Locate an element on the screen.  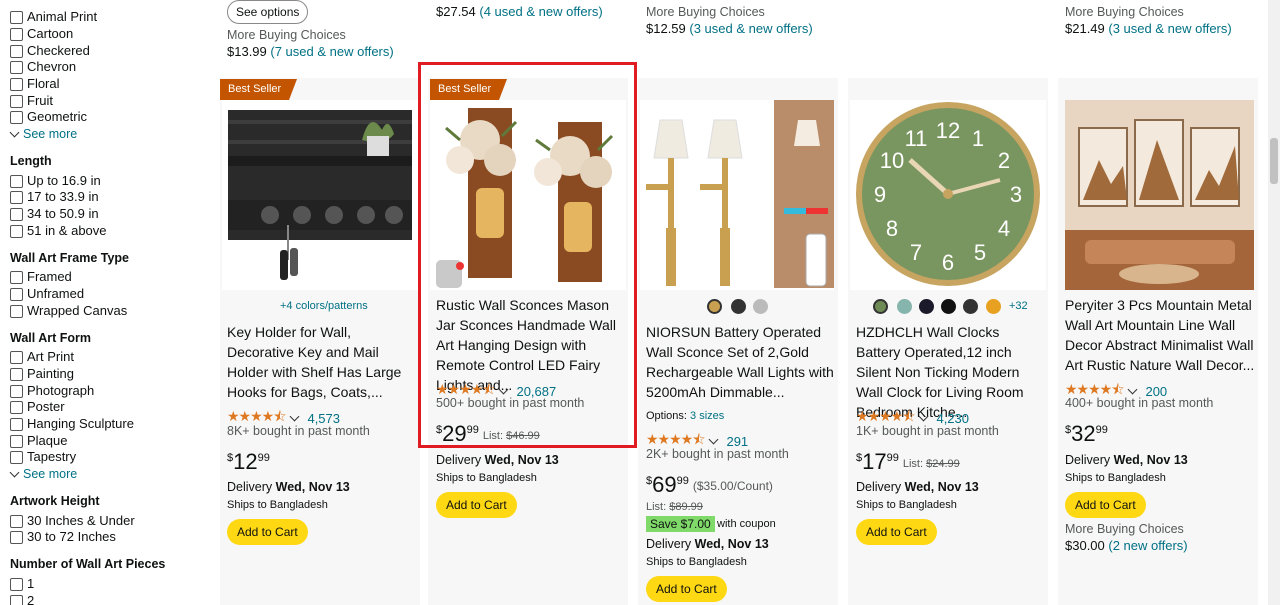
filter-length-1: Up to 16.9 in is located at coordinates (55, 181).